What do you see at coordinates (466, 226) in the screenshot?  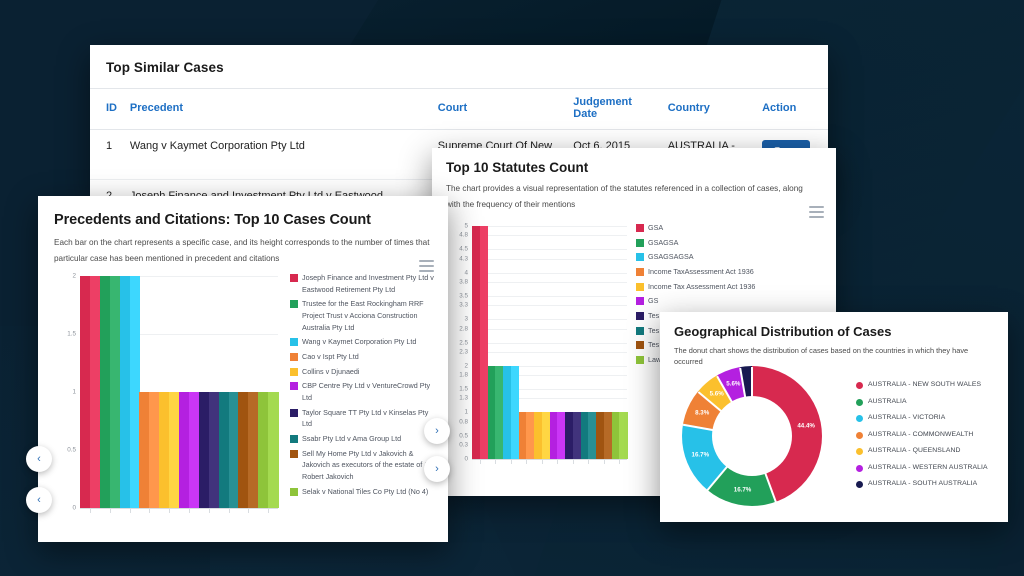 I see `y-axis-tick-label: 5` at bounding box center [466, 226].